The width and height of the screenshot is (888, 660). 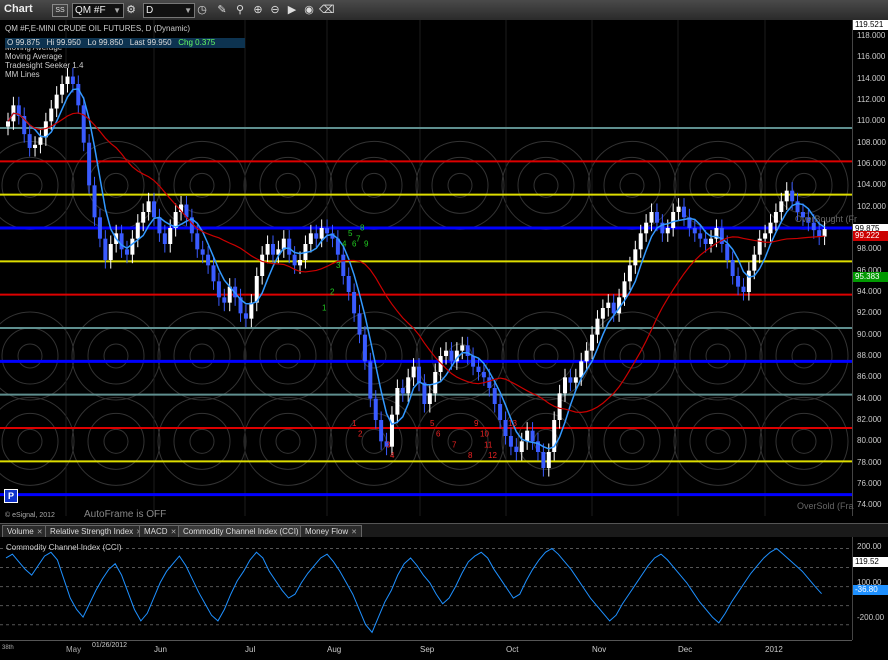 I want to click on time-label: Nov, so click(x=599, y=649).